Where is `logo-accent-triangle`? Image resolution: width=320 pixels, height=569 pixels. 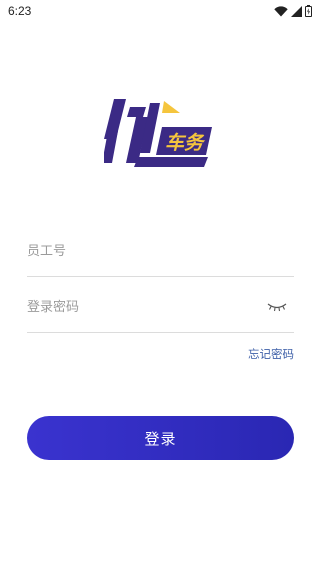 logo-accent-triangle is located at coordinates (171, 107).